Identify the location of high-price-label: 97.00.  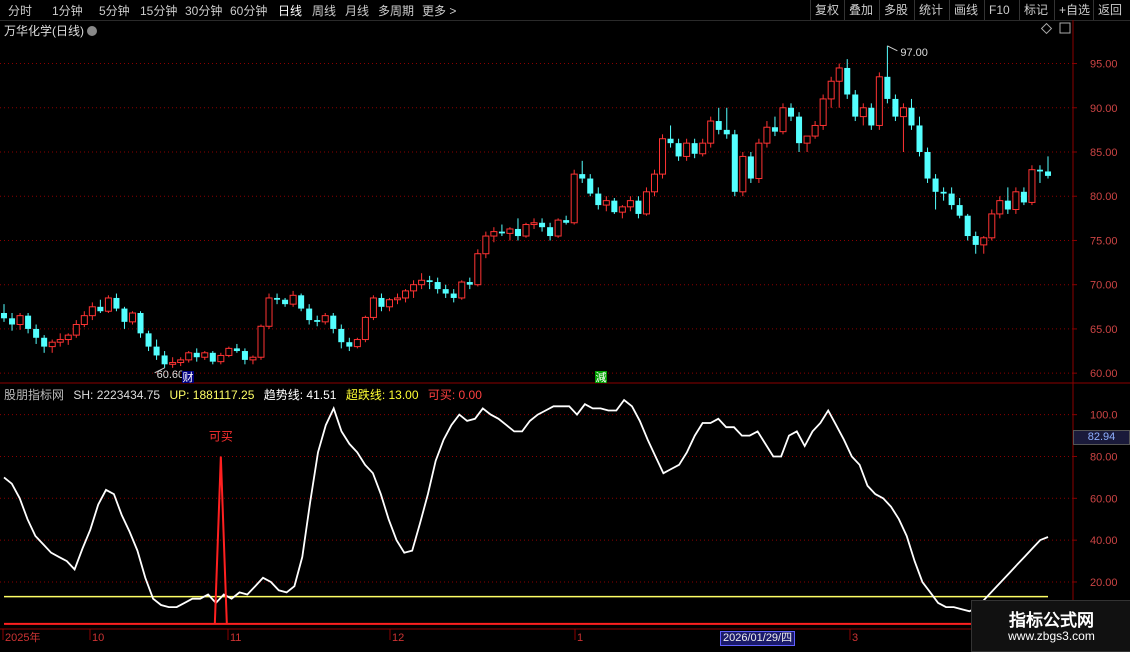
(914, 53).